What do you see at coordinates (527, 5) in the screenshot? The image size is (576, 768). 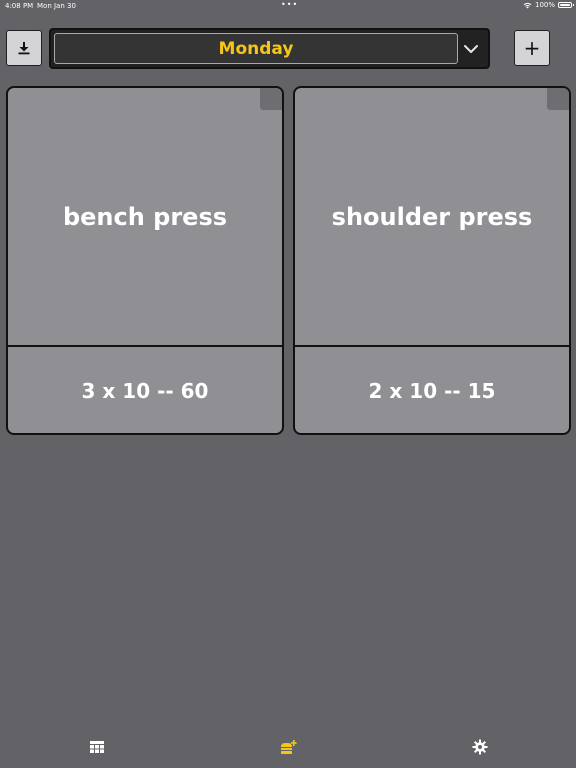 I see `wifi-icon` at bounding box center [527, 5].